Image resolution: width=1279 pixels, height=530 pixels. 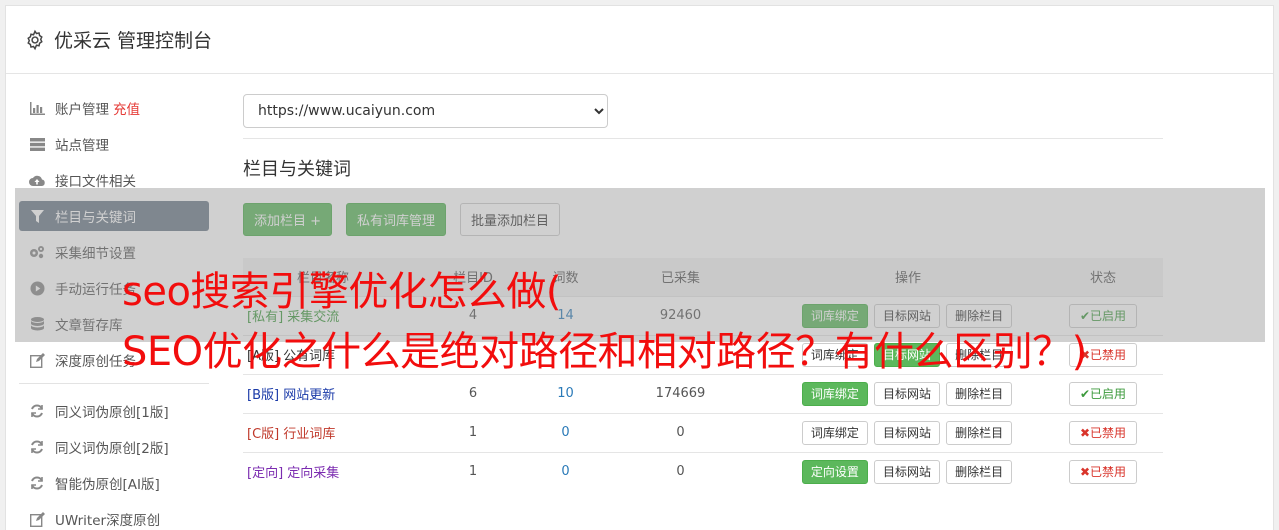 What do you see at coordinates (323, 471) in the screenshot?
I see `column-name-link: [定向] 定向采集` at bounding box center [323, 471].